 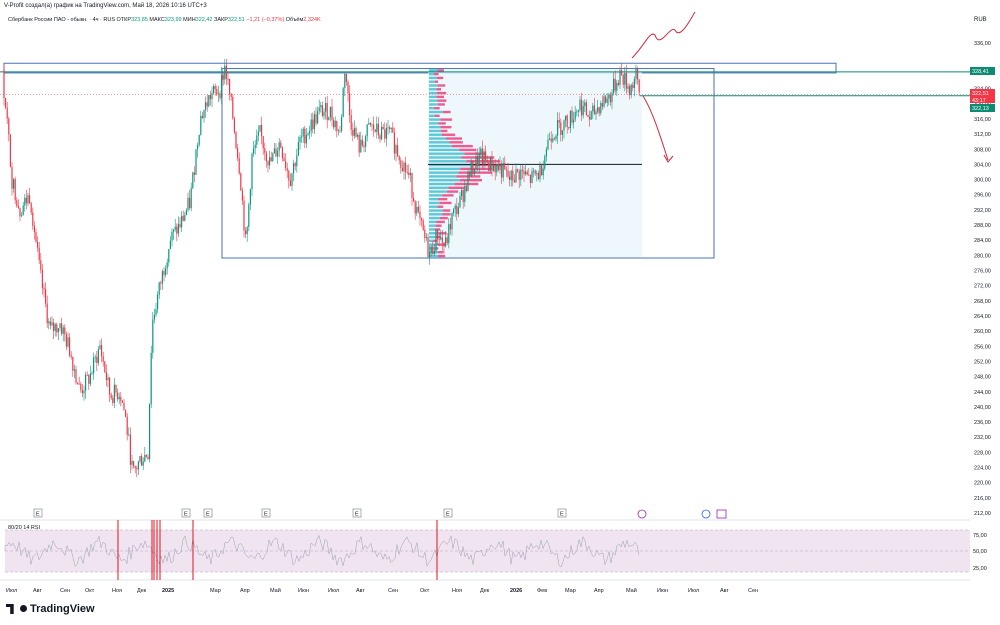 I want to click on price-tick: 272,00, so click(x=982, y=287).